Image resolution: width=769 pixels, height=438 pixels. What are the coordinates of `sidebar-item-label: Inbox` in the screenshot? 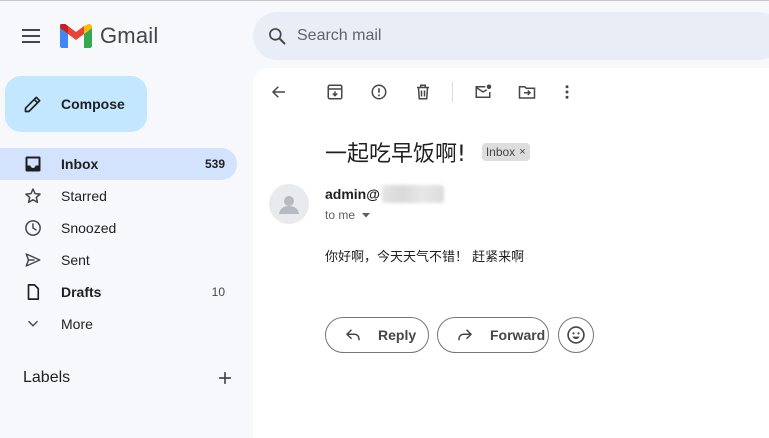 It's located at (80, 164).